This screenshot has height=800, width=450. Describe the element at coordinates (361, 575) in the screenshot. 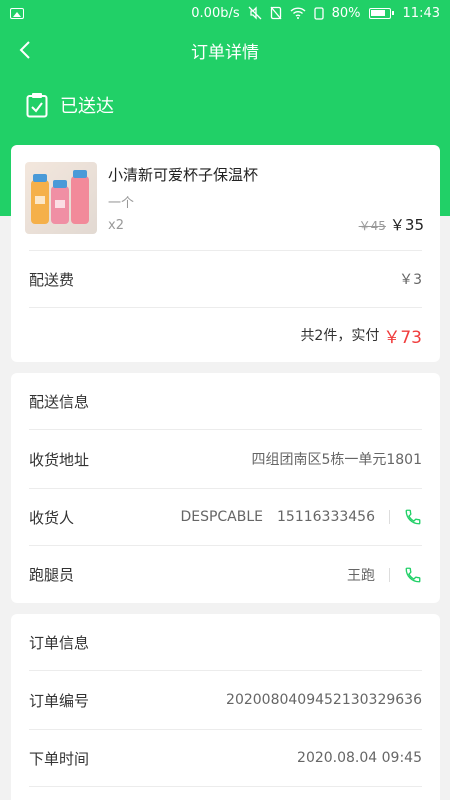

I see `runner-name: 王跑` at that location.